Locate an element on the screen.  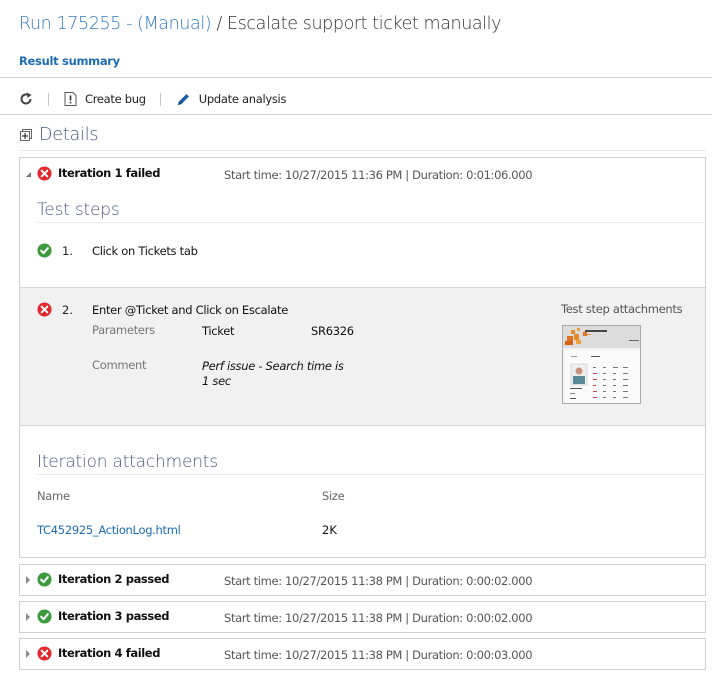
update-analysis-button: Update analysis is located at coordinates (231, 99).